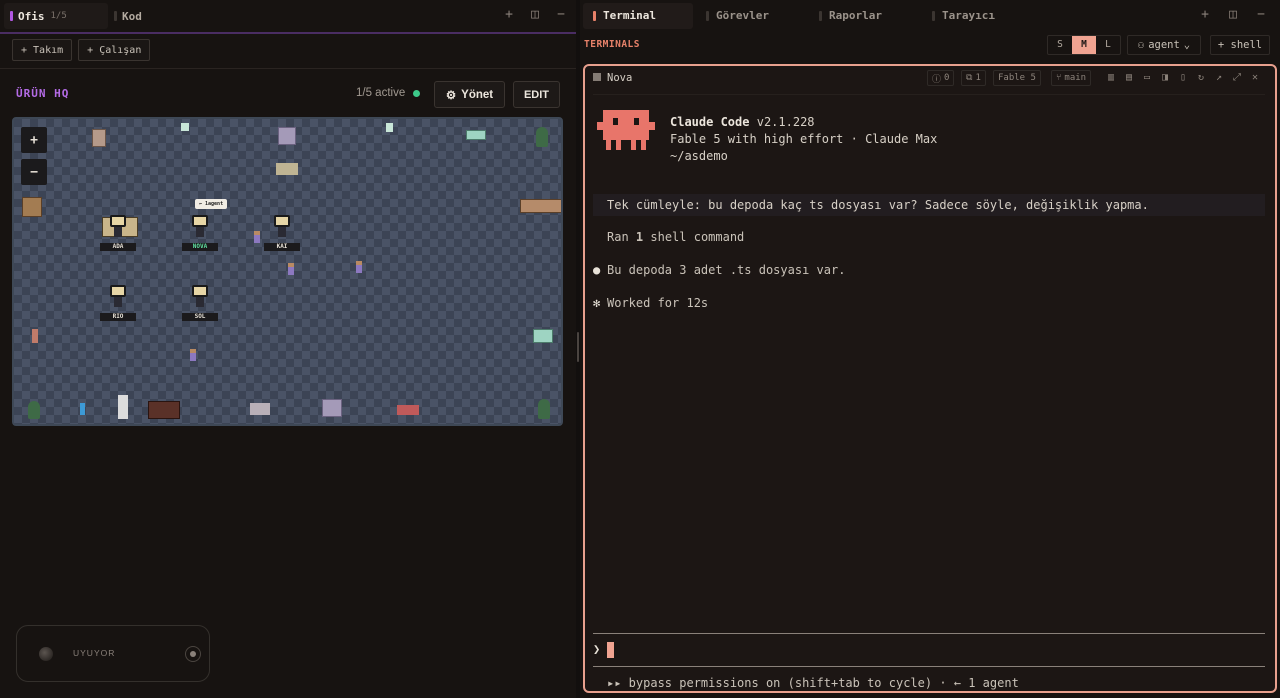 This screenshot has height=698, width=1280. I want to click on agent-name: ADA, so click(118, 247).